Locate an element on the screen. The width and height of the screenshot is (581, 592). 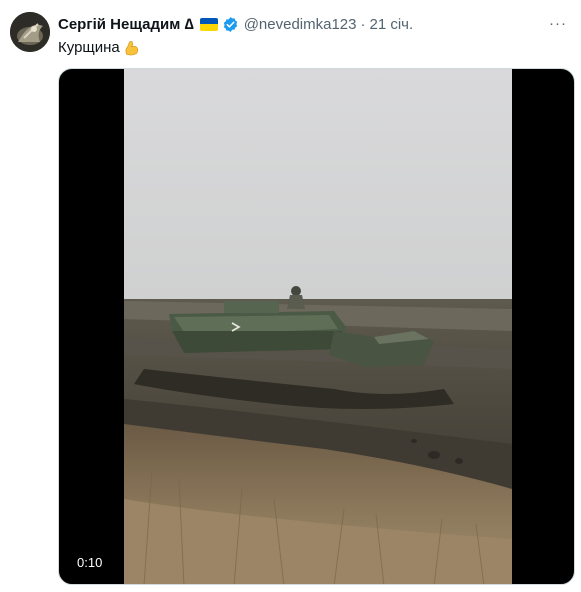
avatar-image is located at coordinates (30, 32).